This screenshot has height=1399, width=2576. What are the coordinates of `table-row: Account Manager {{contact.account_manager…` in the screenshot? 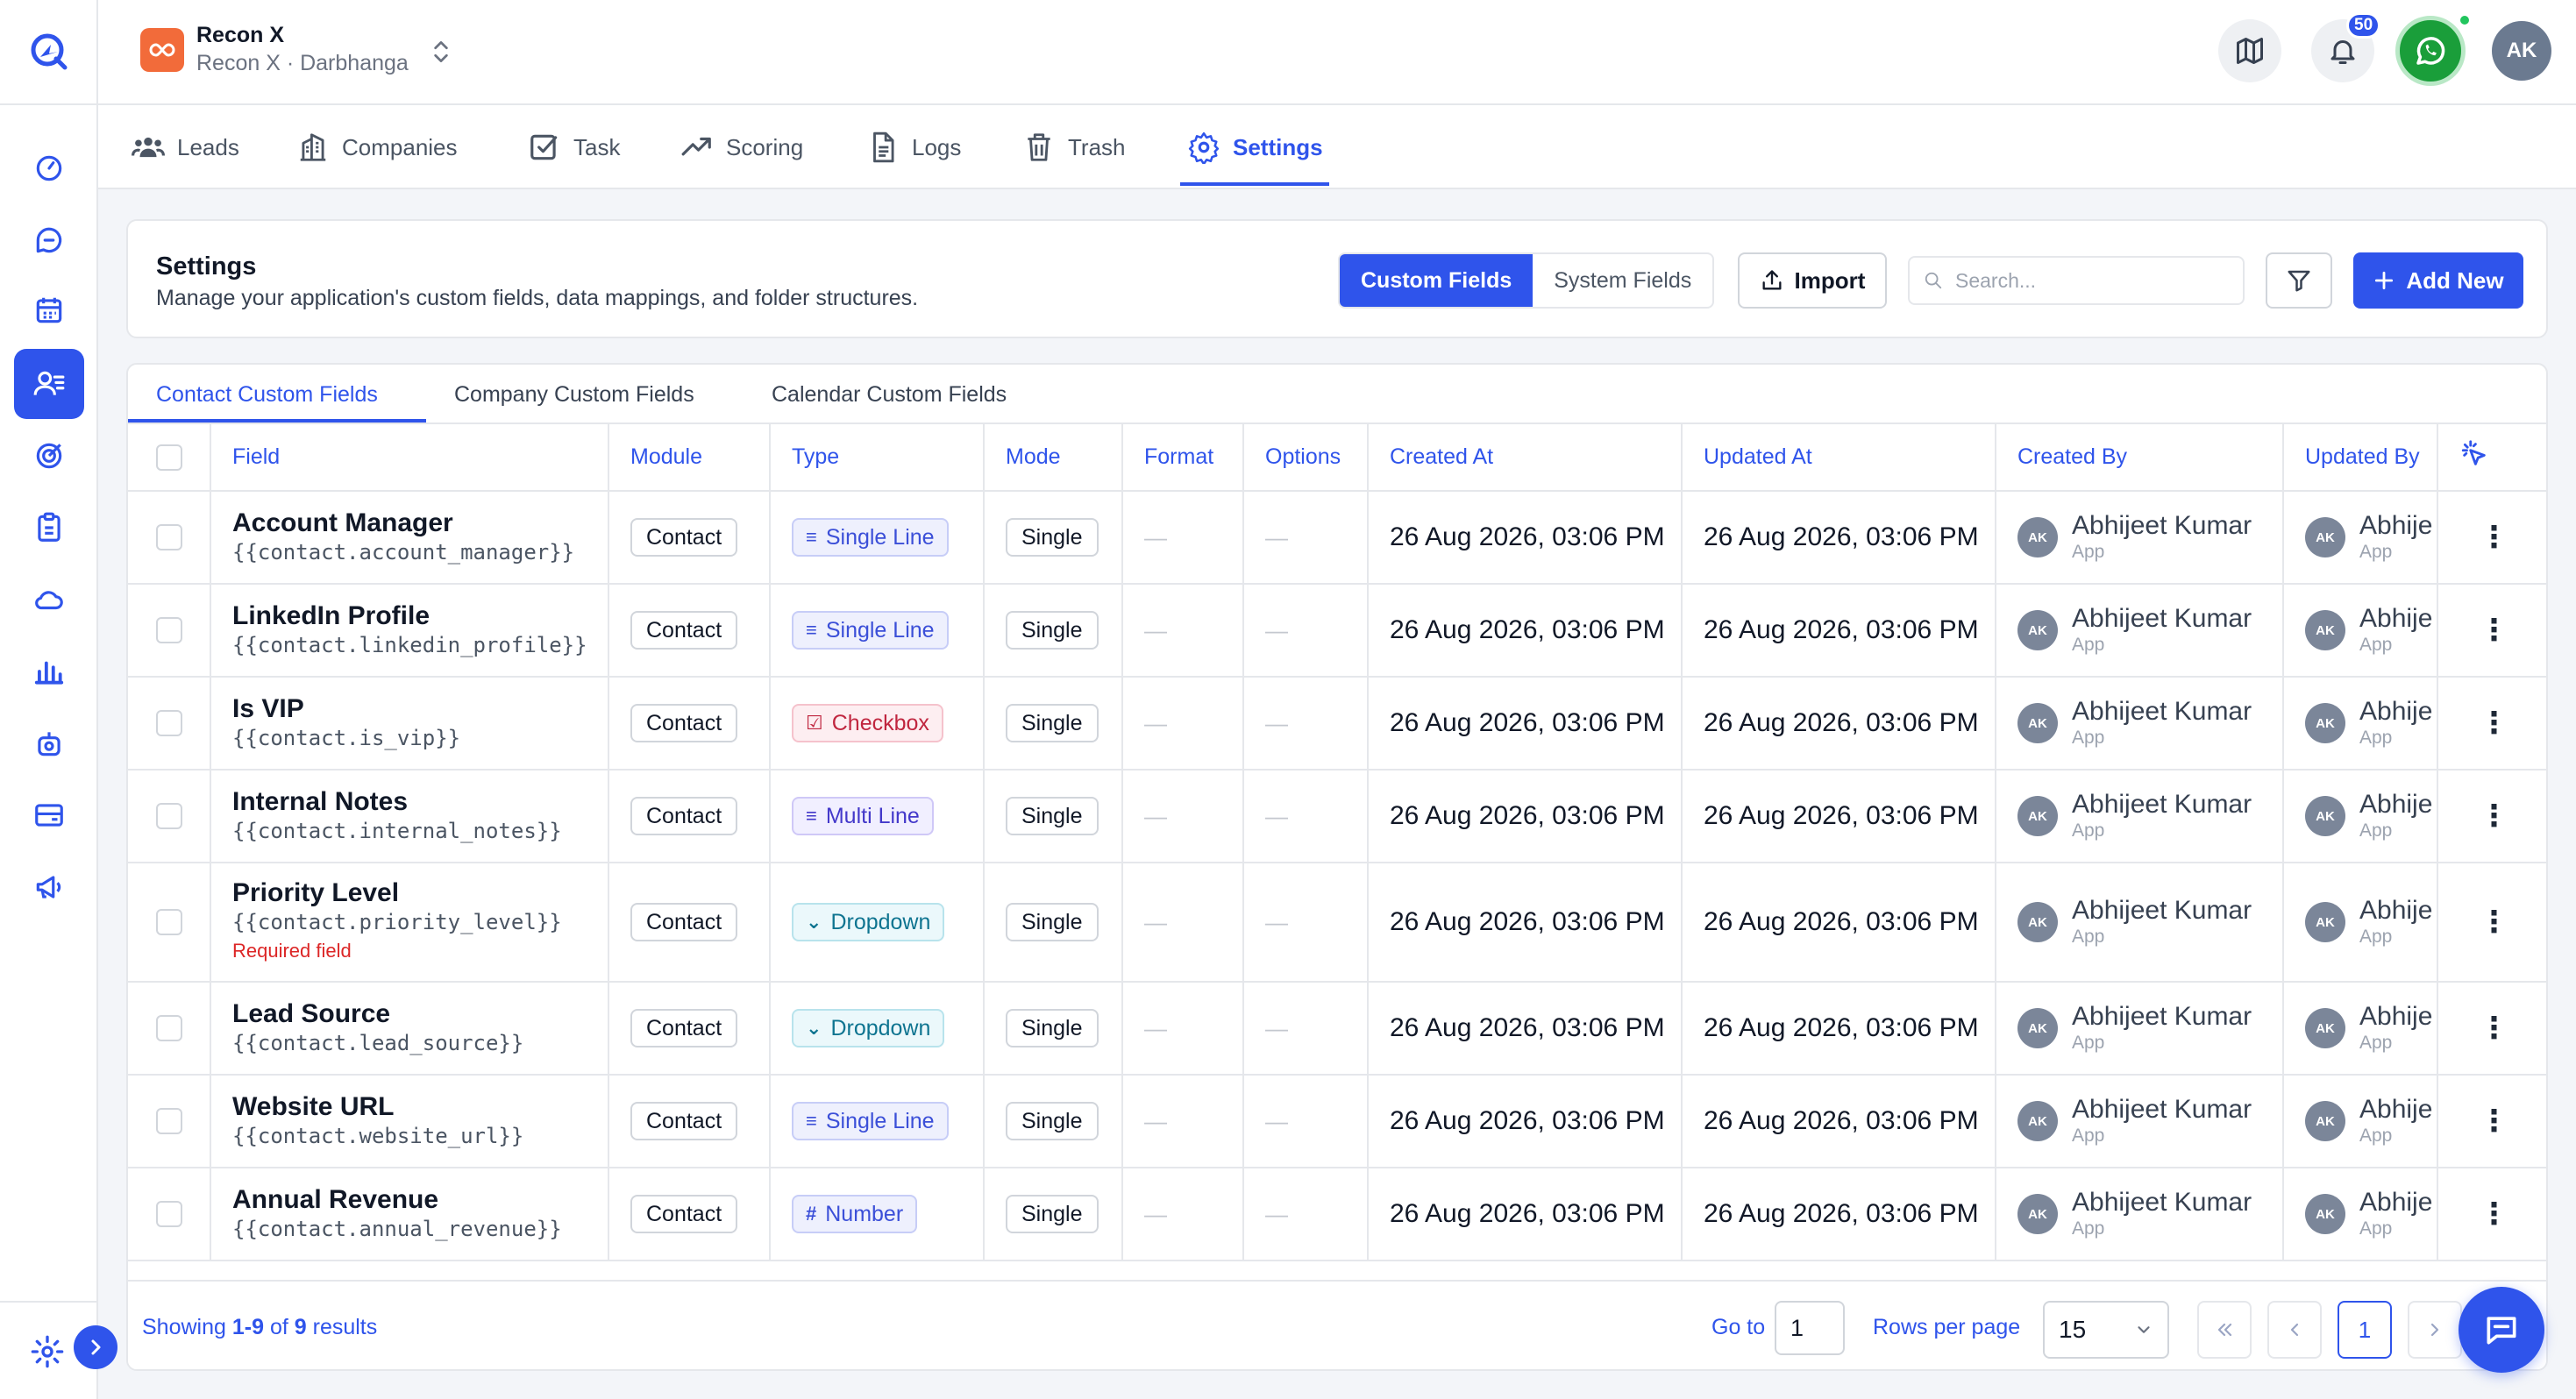 It's located at (1337, 538).